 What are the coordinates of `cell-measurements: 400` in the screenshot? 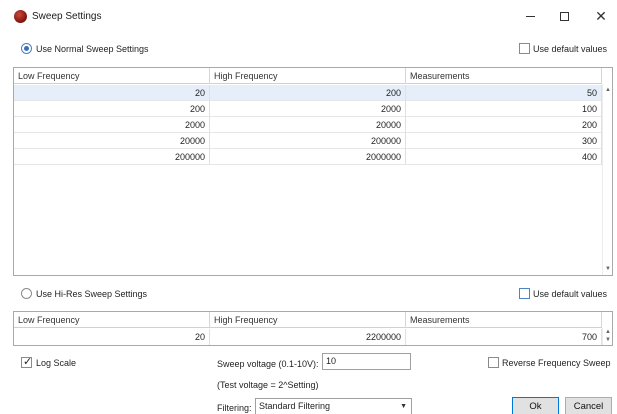 It's located at (504, 157).